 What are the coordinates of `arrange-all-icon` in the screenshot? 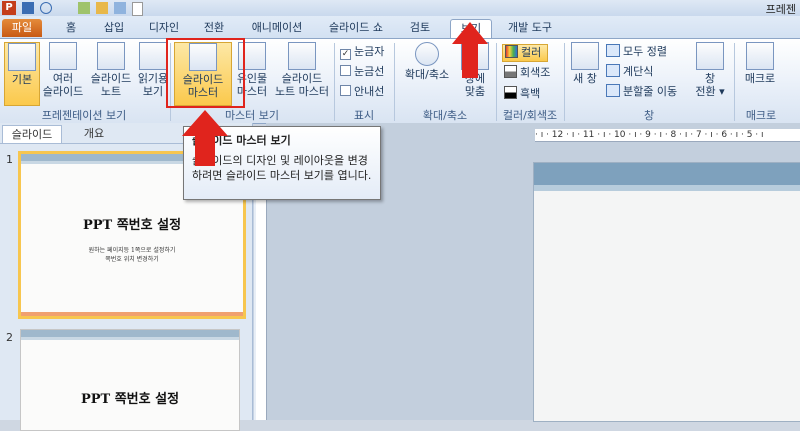 It's located at (613, 50).